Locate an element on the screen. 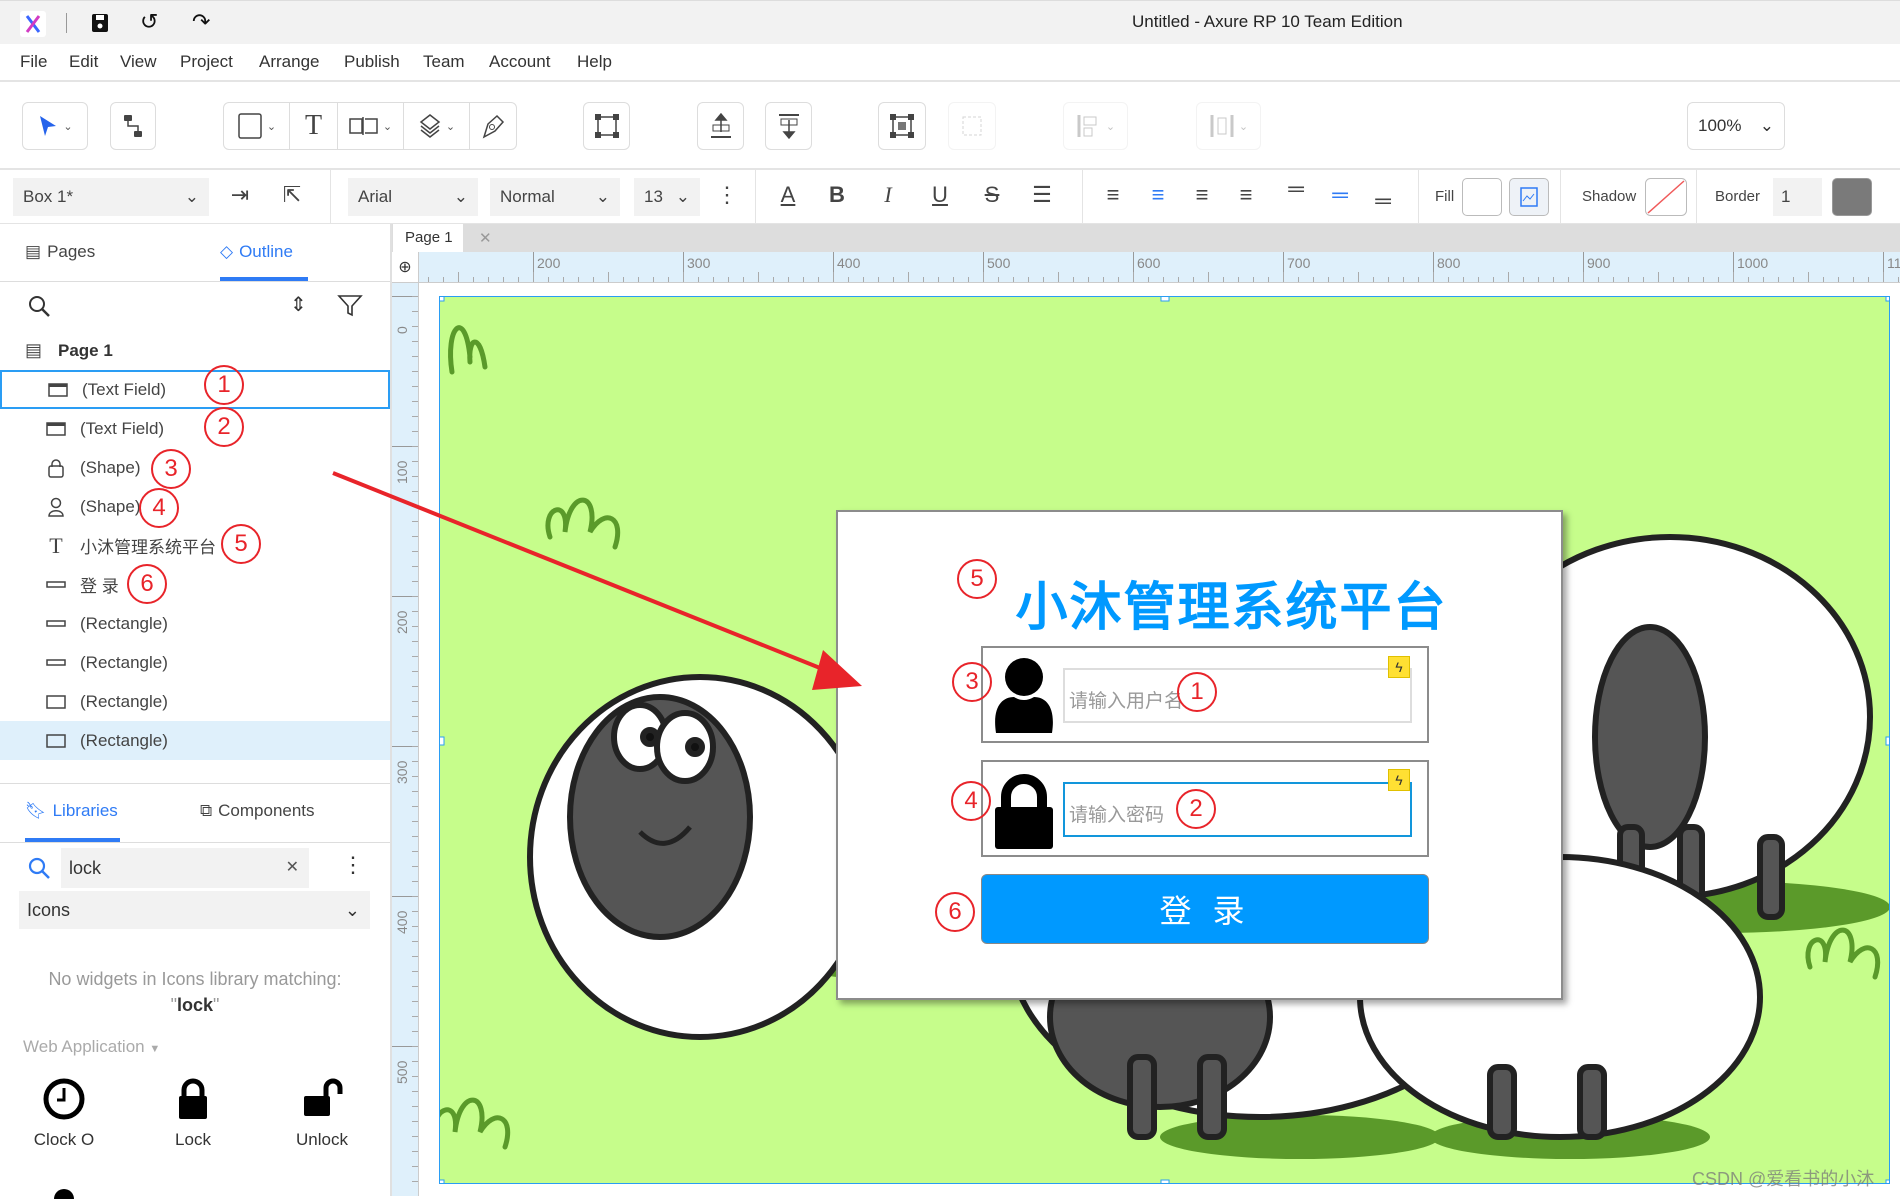  widget-unlock: Unlock is located at coordinates (322, 1113).